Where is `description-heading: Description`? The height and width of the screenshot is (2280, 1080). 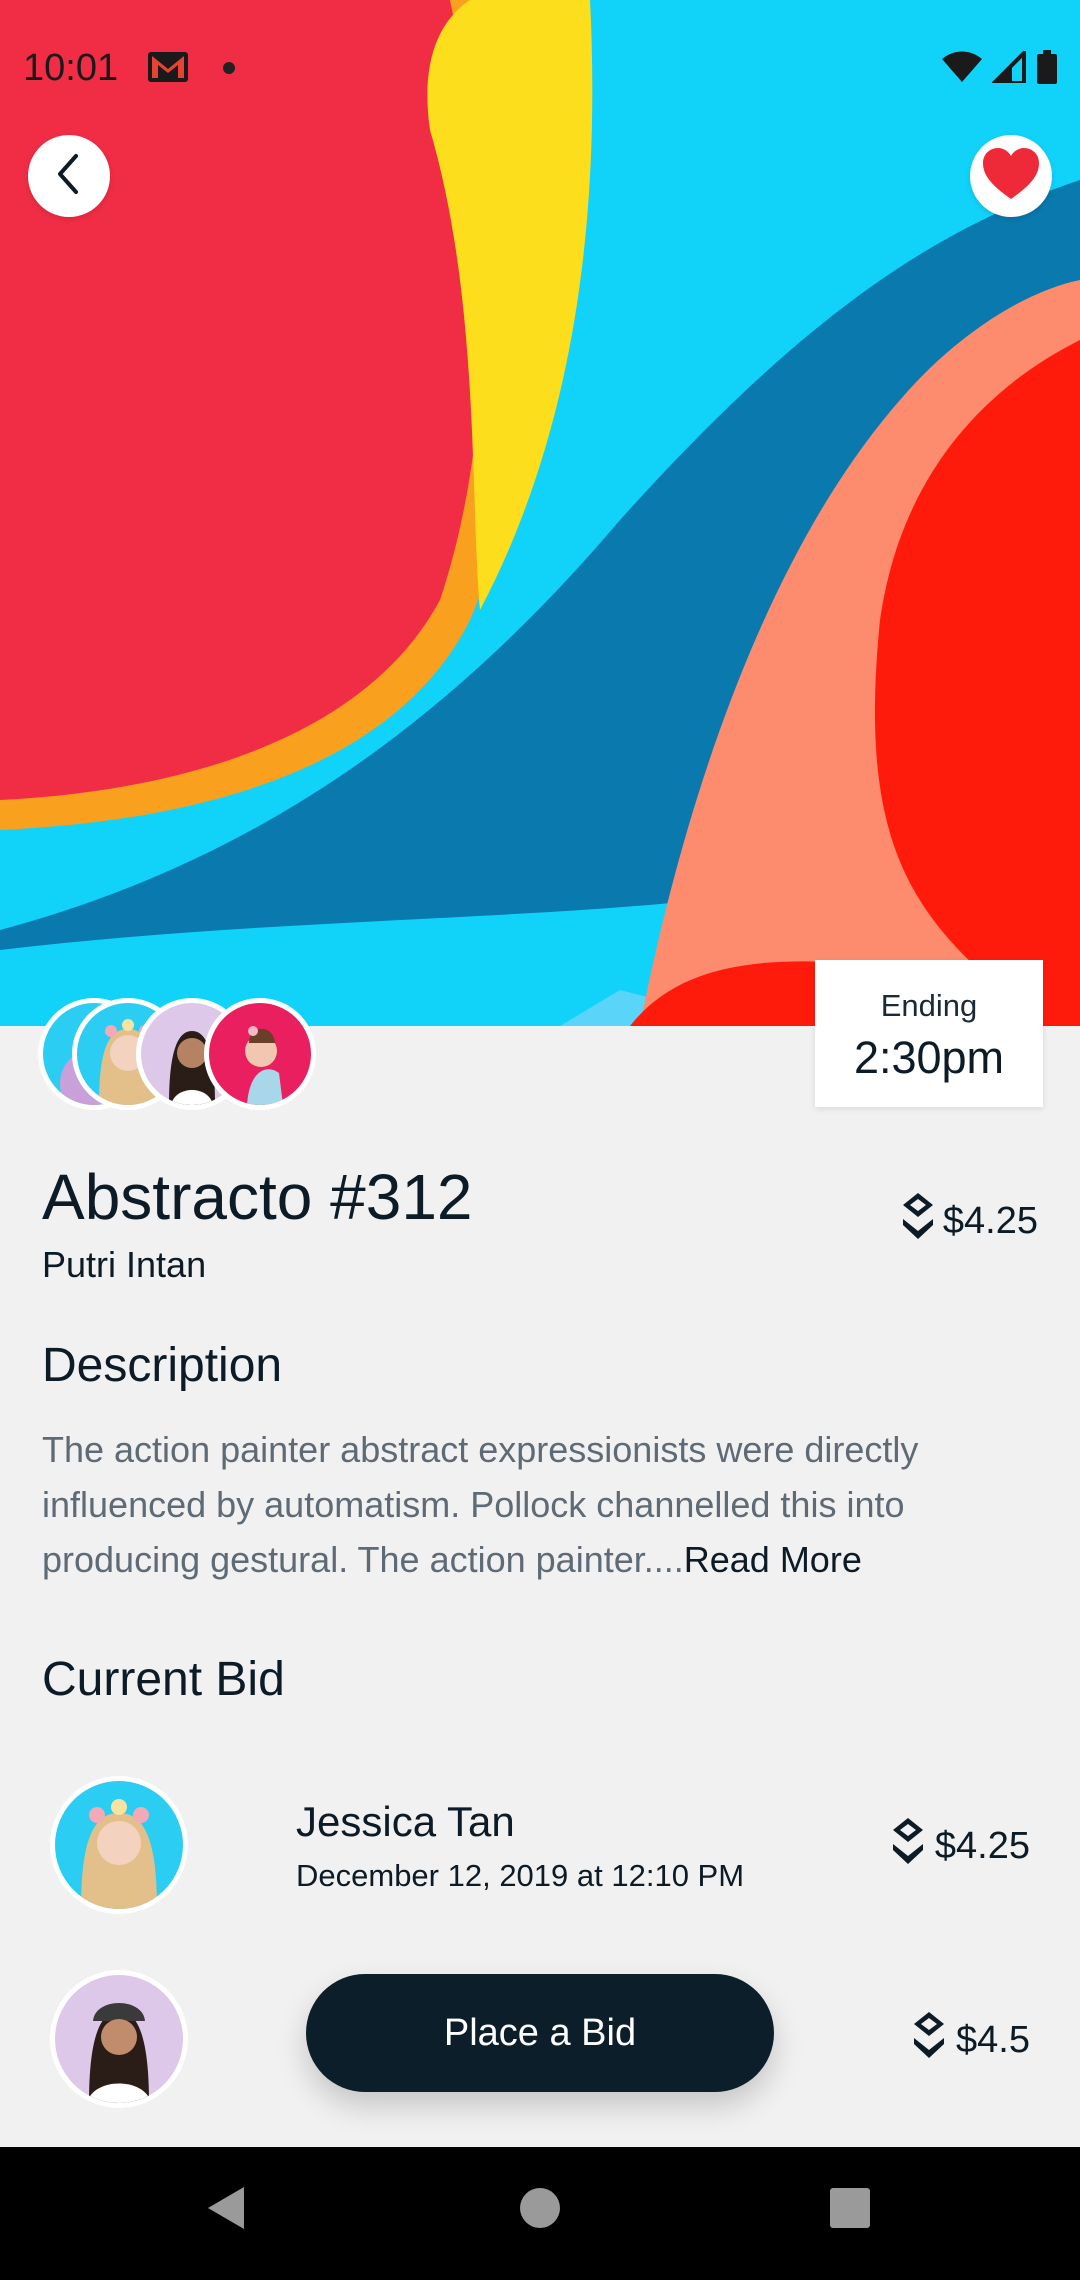 description-heading: Description is located at coordinates (162, 1365).